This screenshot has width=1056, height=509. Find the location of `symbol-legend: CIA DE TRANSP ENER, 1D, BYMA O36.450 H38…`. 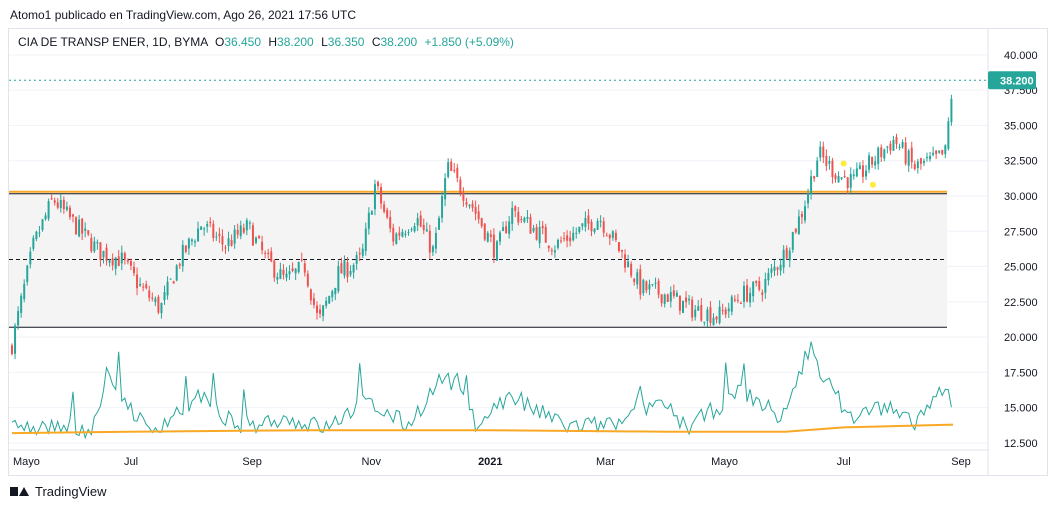

symbol-legend: CIA DE TRANSP ENER, 1D, BYMA O36.450 H38… is located at coordinates (266, 42).